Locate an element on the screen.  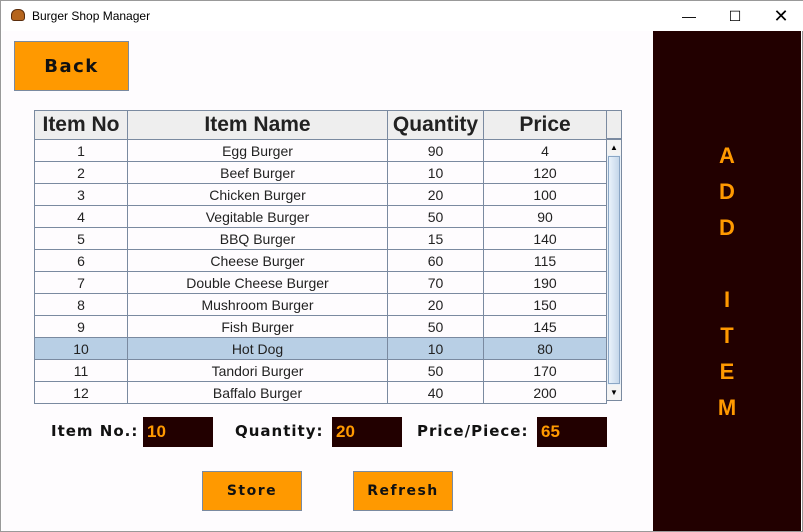
quantity-label: Quantity: is located at coordinates (279, 431).